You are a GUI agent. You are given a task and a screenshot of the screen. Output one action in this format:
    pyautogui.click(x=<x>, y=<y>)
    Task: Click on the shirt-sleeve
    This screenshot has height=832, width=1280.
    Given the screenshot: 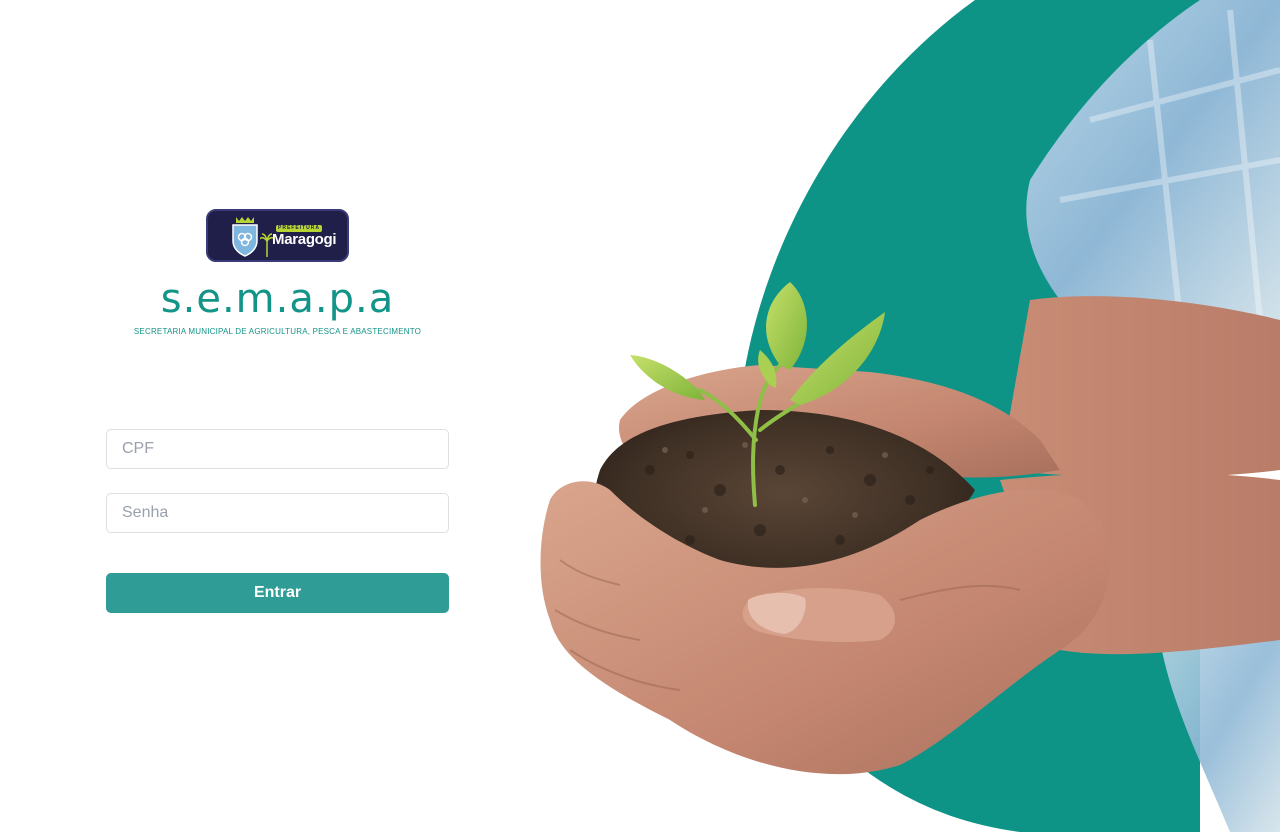 What is the action you would take?
    pyautogui.click(x=1153, y=165)
    